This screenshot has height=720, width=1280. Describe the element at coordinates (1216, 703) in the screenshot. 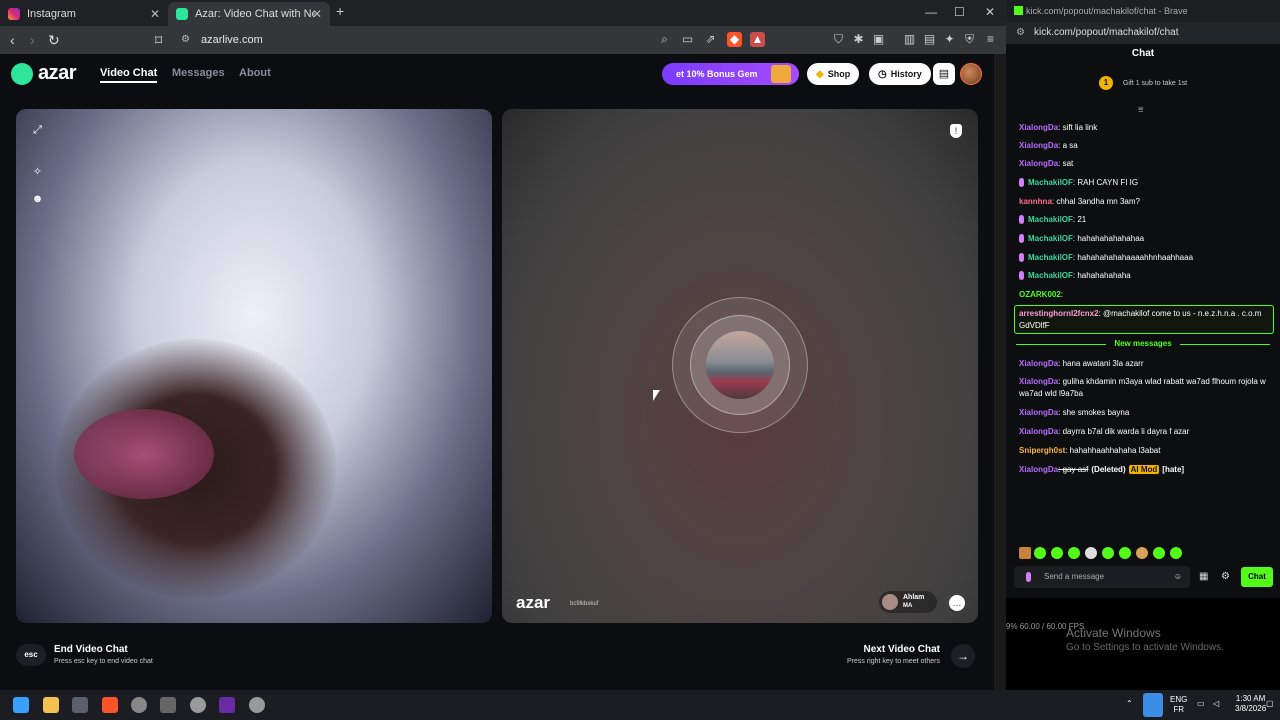

I see `volume-icon: ◁` at that location.